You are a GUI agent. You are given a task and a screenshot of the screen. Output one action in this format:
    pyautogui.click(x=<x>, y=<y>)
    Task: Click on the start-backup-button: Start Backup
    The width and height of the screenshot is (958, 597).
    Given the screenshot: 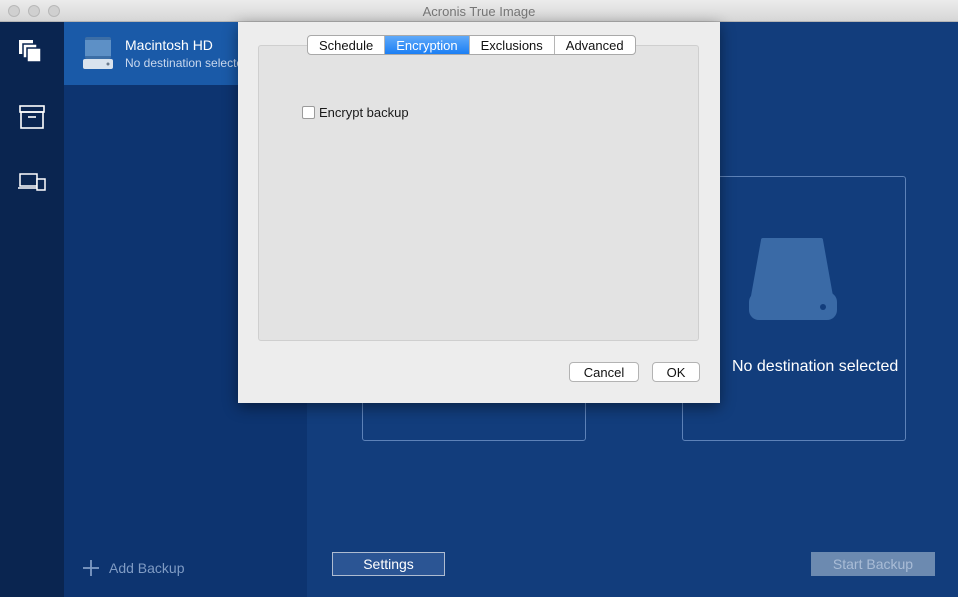 What is the action you would take?
    pyautogui.click(x=873, y=564)
    